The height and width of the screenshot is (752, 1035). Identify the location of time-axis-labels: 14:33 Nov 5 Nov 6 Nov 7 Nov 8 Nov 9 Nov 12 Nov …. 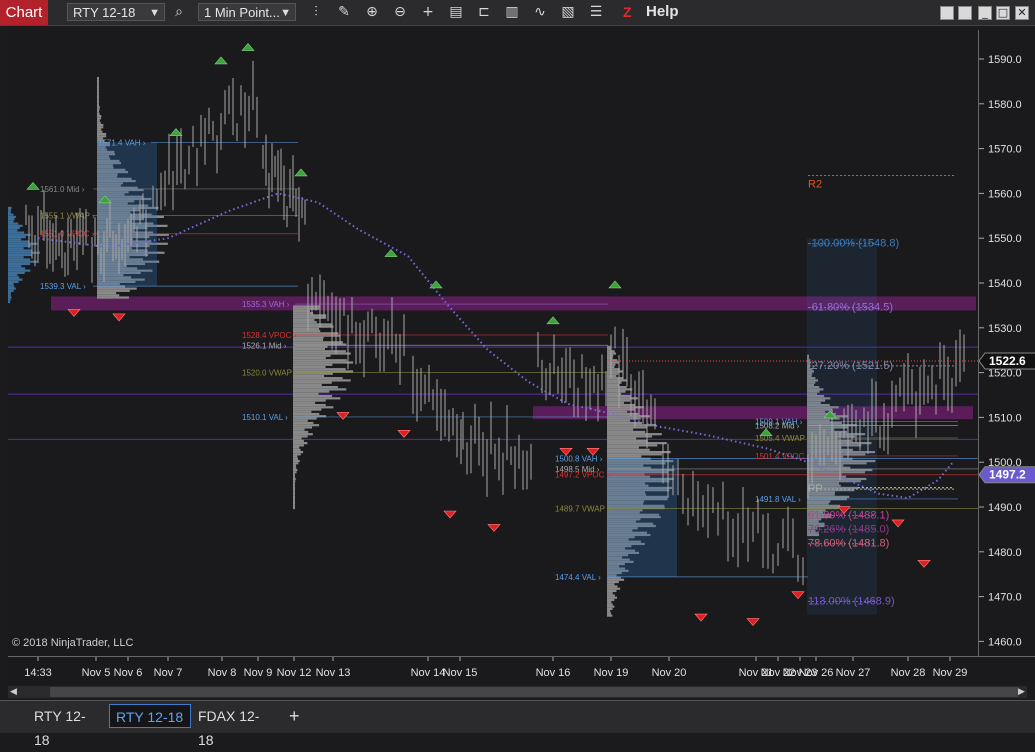
(495, 668).